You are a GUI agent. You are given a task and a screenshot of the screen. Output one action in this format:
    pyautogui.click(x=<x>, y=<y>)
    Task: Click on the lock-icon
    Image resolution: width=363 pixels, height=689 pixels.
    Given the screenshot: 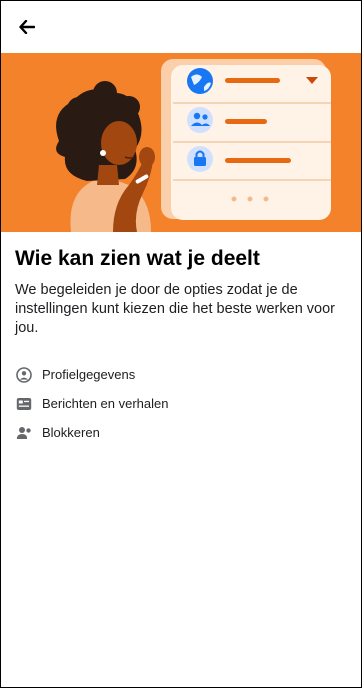 What is the action you would take?
    pyautogui.click(x=200, y=159)
    